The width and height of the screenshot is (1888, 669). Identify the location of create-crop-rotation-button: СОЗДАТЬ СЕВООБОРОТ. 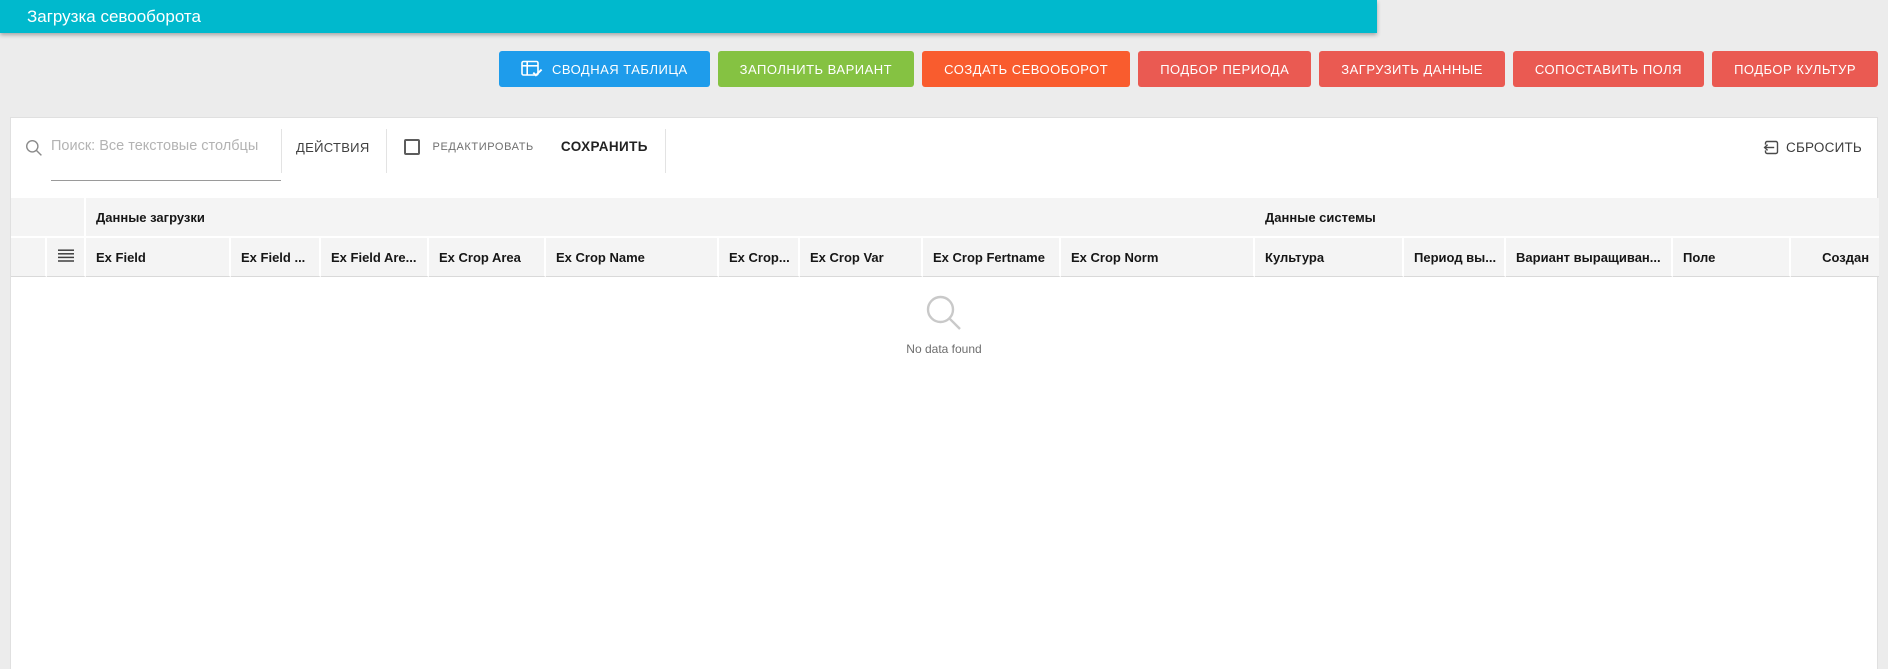
(1026, 69).